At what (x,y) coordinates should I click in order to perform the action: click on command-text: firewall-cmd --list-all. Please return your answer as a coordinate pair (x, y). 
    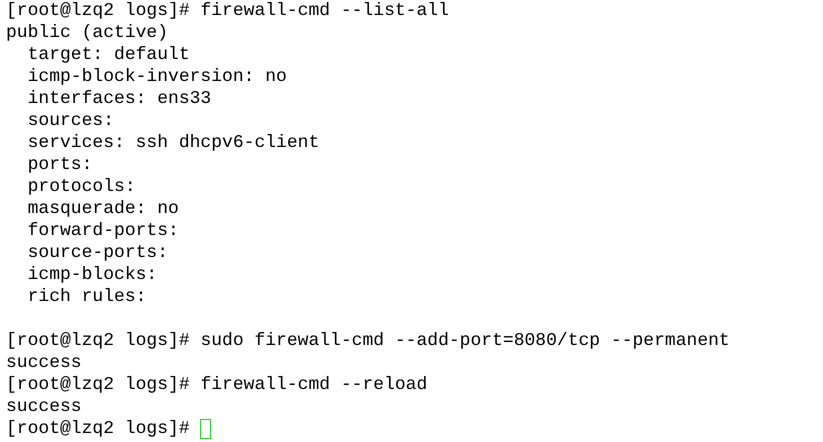
    Looking at the image, I should click on (324, 11).